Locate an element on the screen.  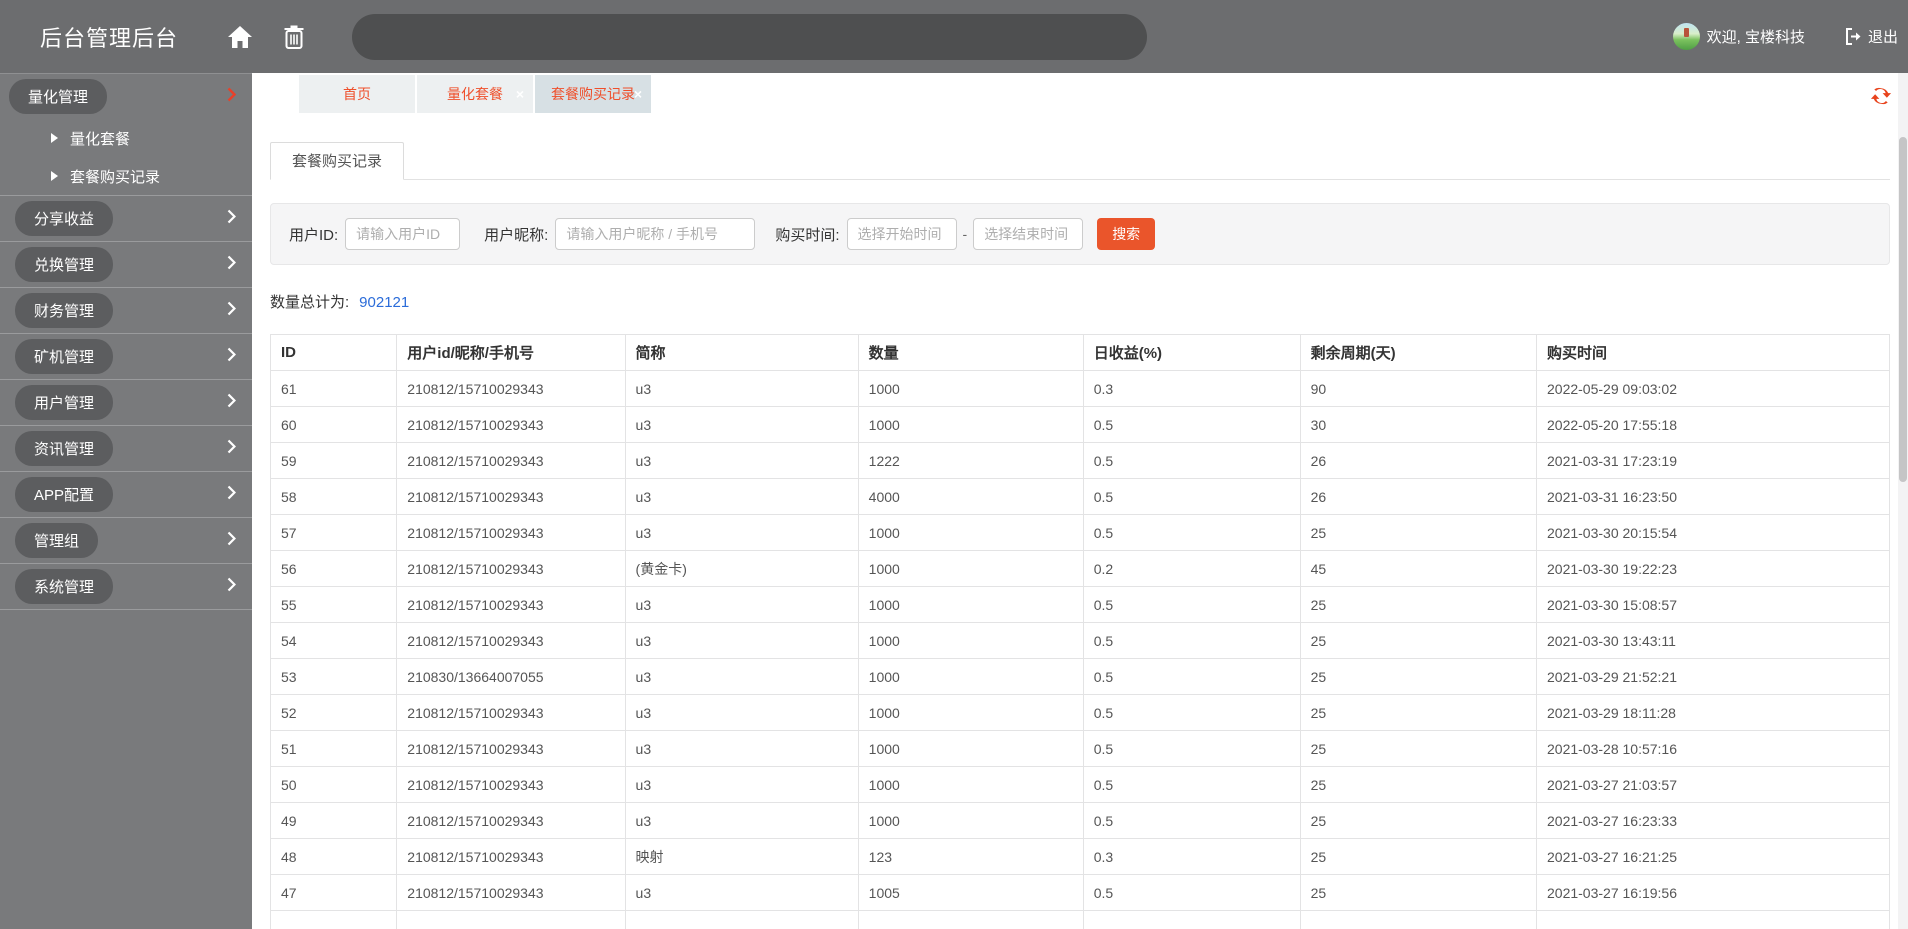
table-cell: 53 is located at coordinates (333, 676).